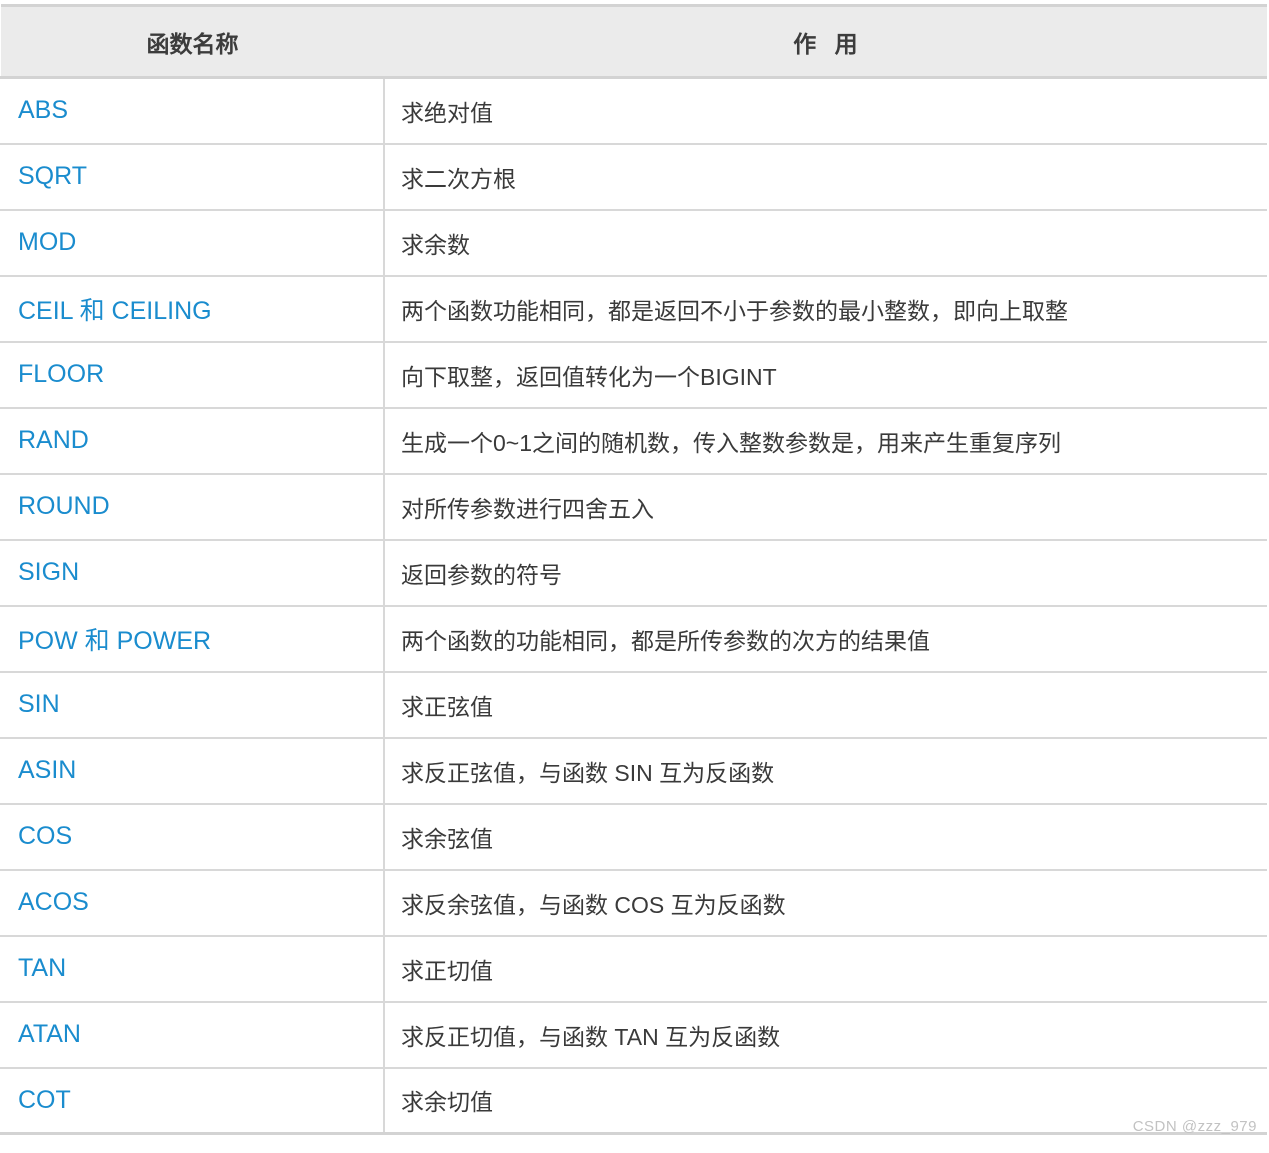 The width and height of the screenshot is (1269, 1153). What do you see at coordinates (825, 41) in the screenshot?
I see `column-header-purpose: 作 用` at bounding box center [825, 41].